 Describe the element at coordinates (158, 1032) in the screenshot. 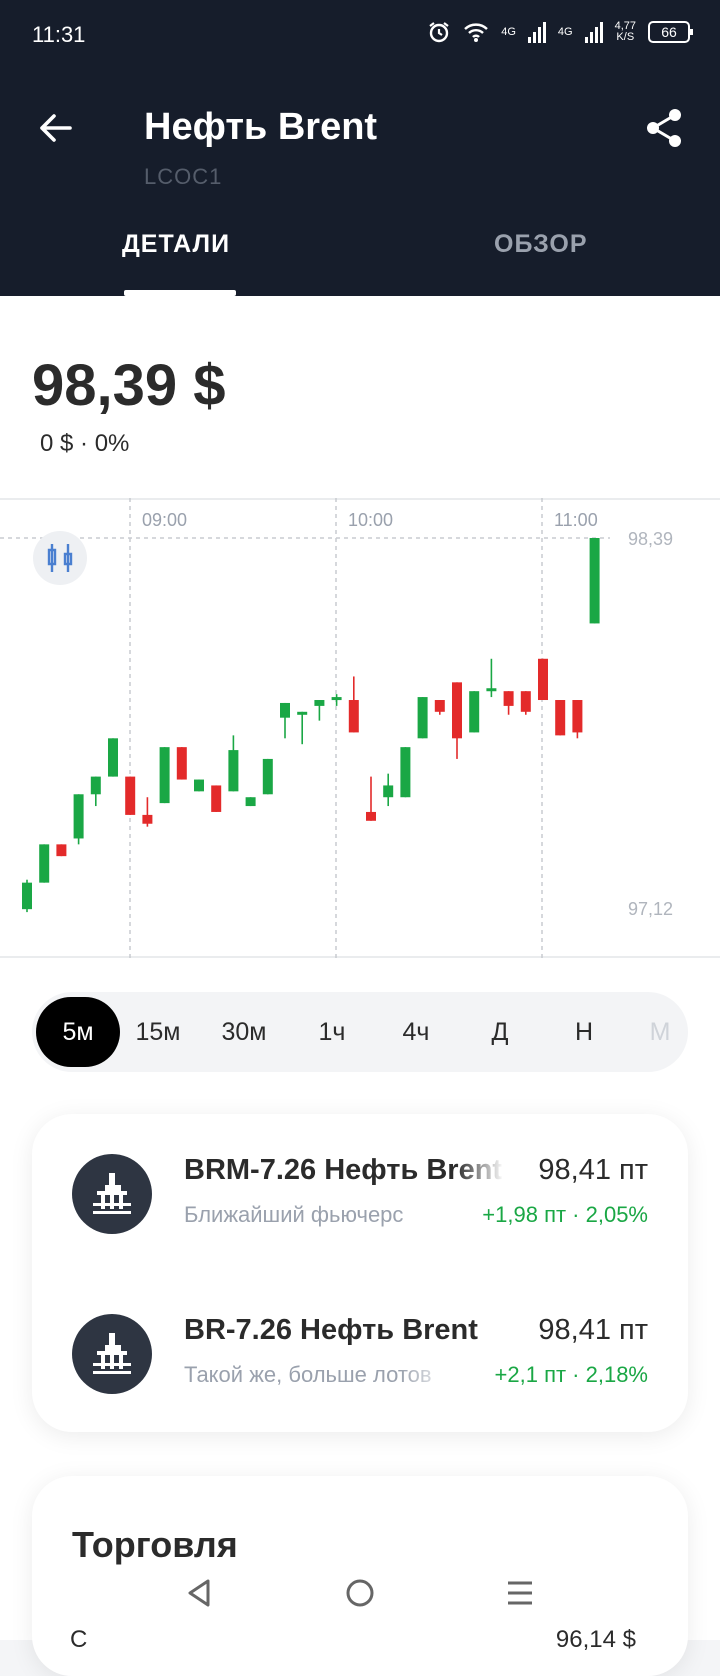

I see `timeframe-15m: 15м` at that location.